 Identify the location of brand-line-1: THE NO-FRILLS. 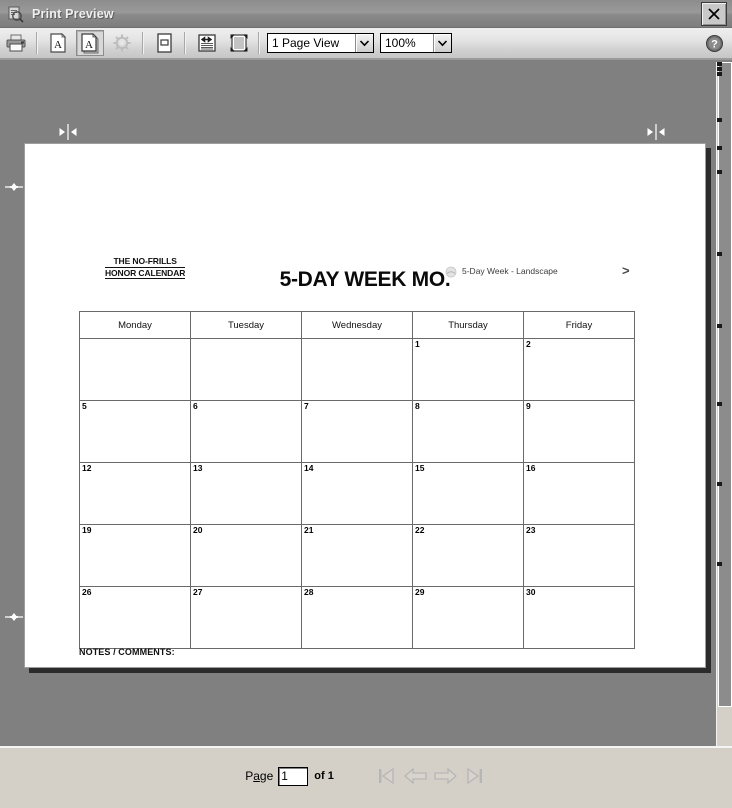
(145, 262).